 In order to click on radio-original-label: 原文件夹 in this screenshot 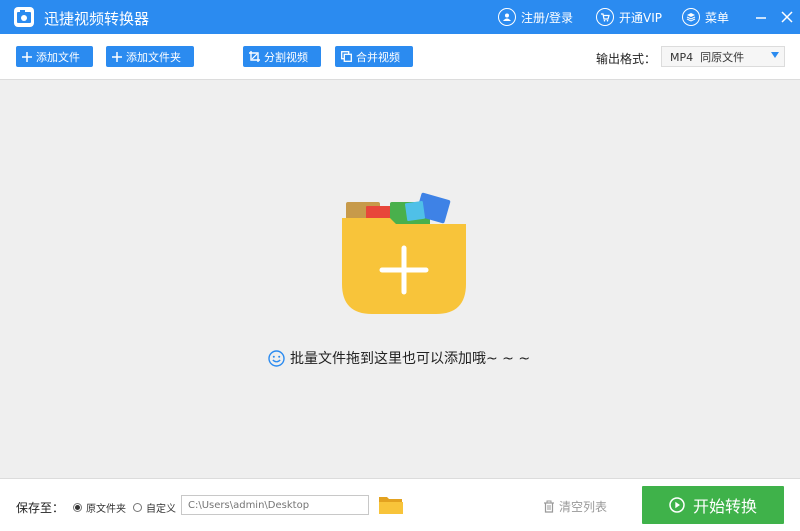, I will do `click(106, 509)`.